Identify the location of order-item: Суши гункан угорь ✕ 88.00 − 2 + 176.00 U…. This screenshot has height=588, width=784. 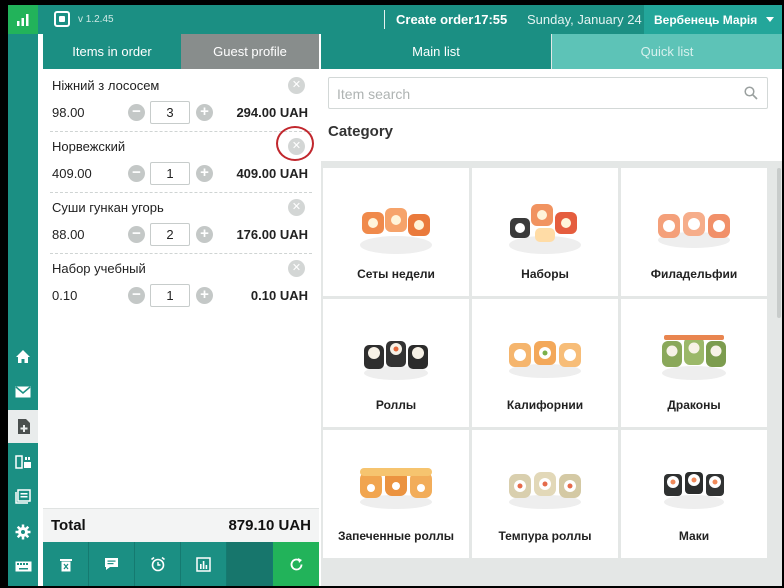
(181, 223).